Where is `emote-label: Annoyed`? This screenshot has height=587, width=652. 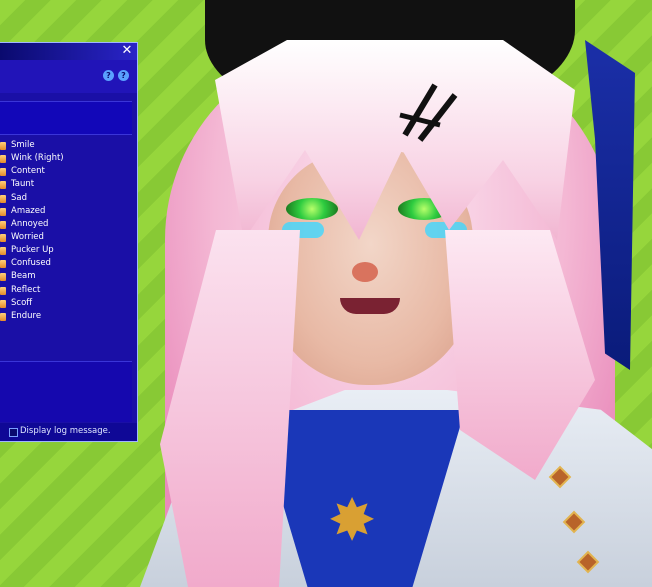
emote-label: Annoyed is located at coordinates (30, 223).